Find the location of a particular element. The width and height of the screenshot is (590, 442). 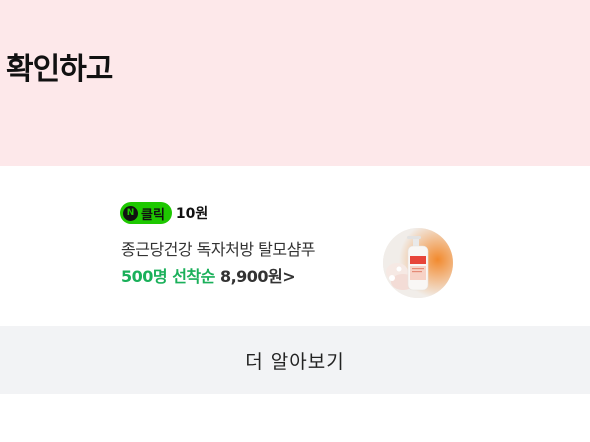

click-reward-badge: N 클릭 is located at coordinates (146, 213).